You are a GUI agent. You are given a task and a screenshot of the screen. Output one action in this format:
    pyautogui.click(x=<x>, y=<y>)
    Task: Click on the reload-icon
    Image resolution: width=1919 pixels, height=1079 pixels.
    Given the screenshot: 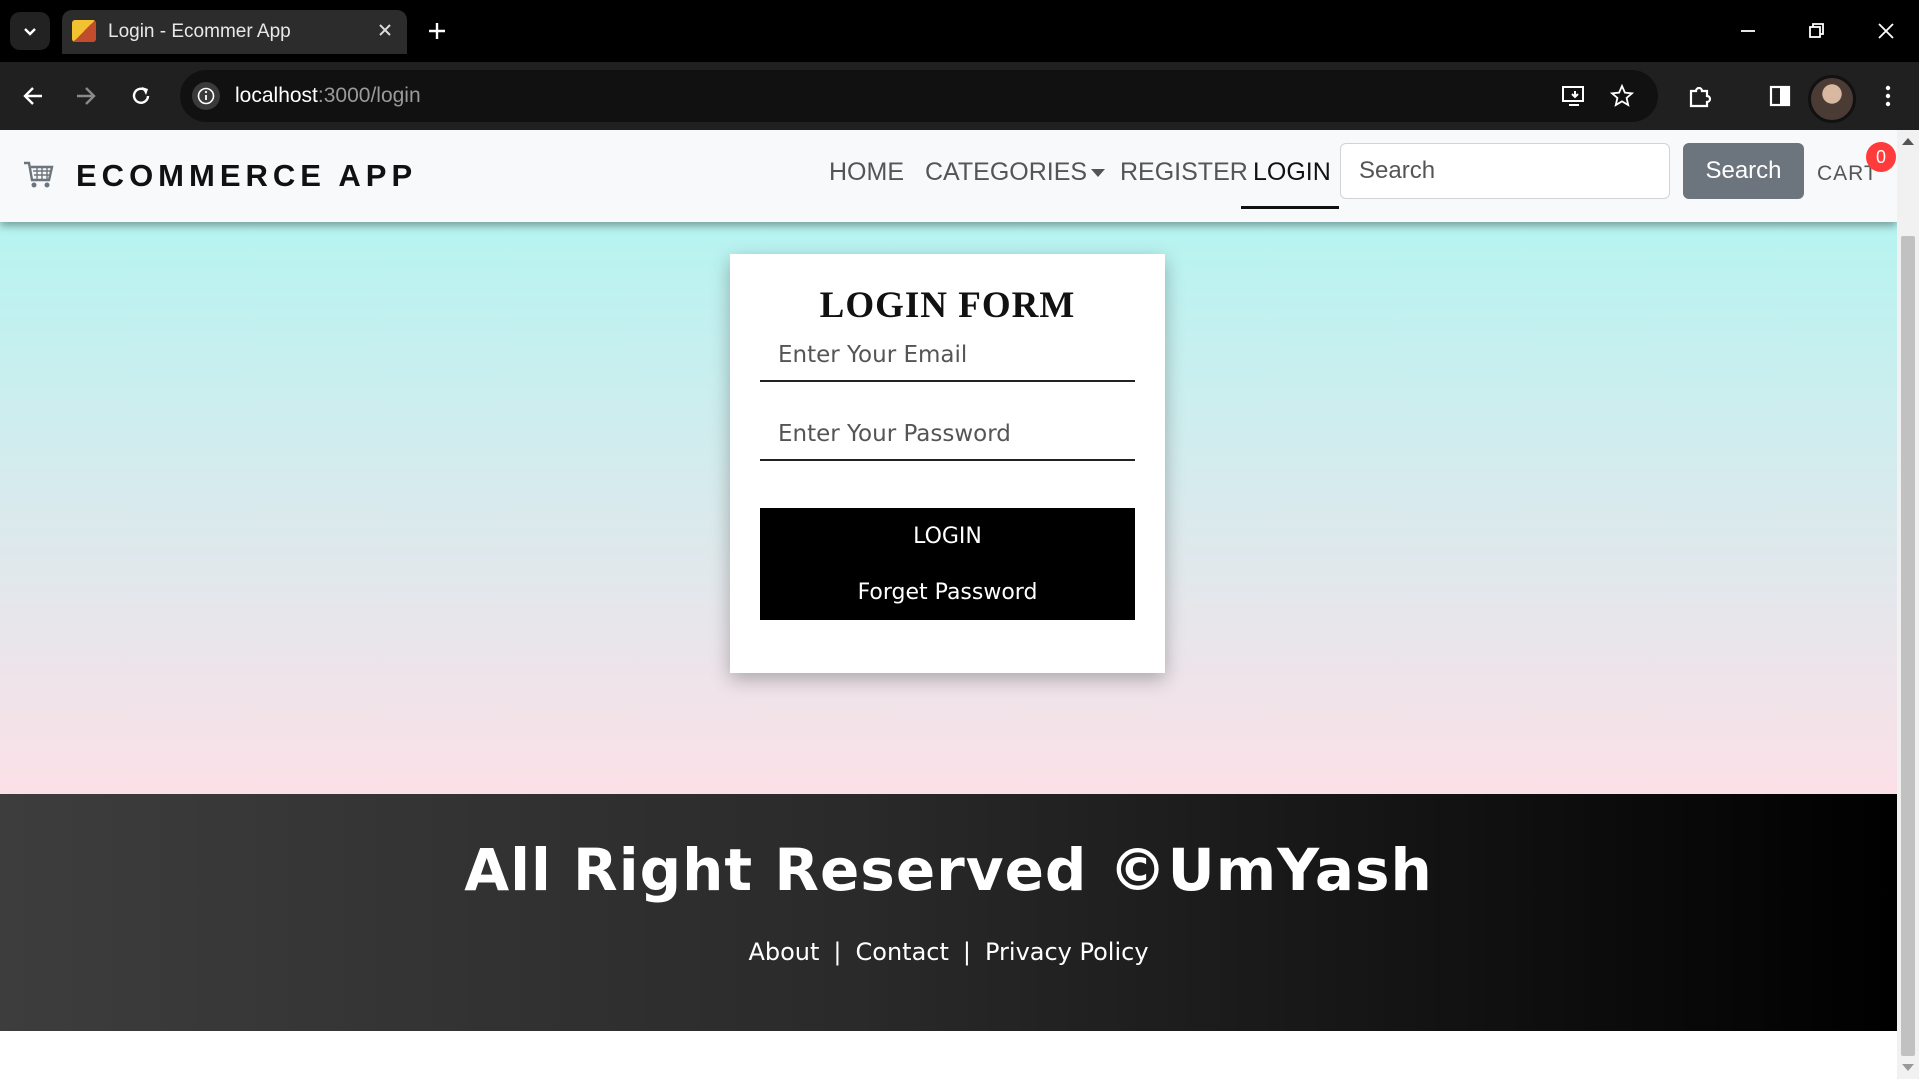 What is the action you would take?
    pyautogui.click(x=141, y=96)
    